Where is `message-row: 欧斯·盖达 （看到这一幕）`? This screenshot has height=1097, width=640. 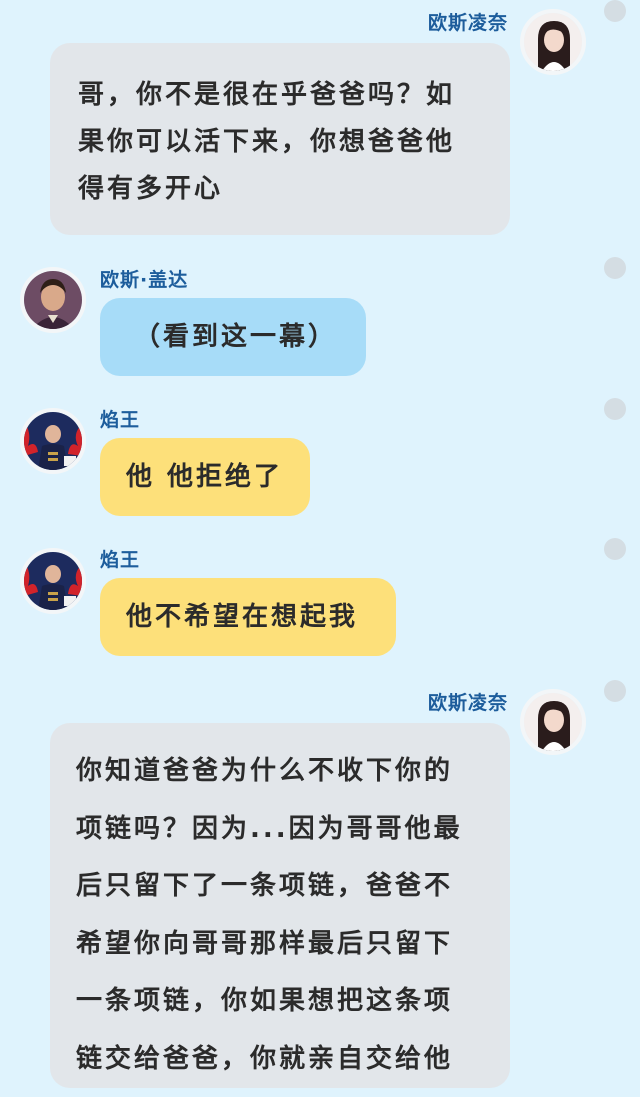 message-row: 欧斯·盖达 （看到这一幕） is located at coordinates (320, 320).